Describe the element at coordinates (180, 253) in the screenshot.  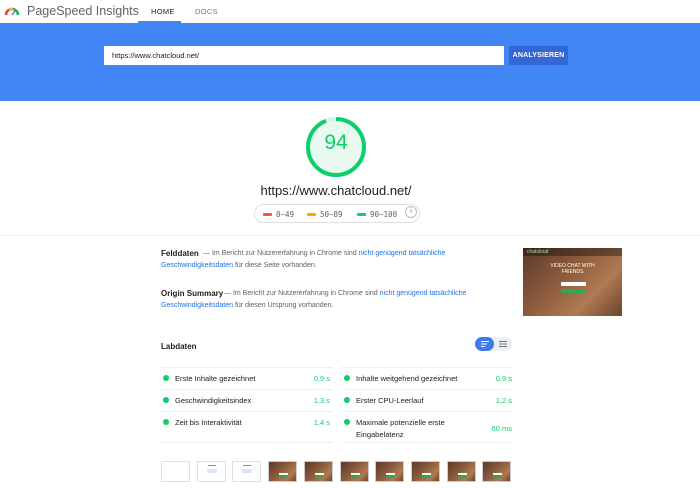
I see `field-data-title: Felddaten` at that location.